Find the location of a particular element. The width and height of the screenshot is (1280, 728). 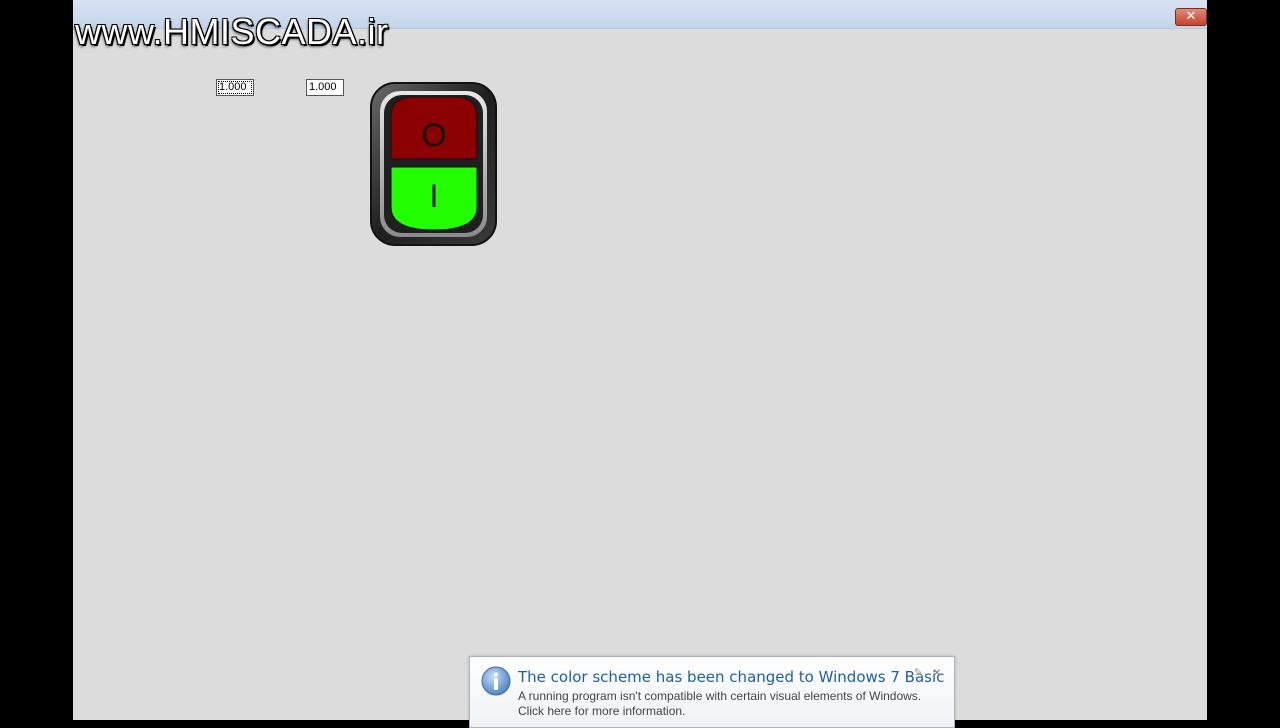

notification-close-button: × is located at coordinates (937, 672).